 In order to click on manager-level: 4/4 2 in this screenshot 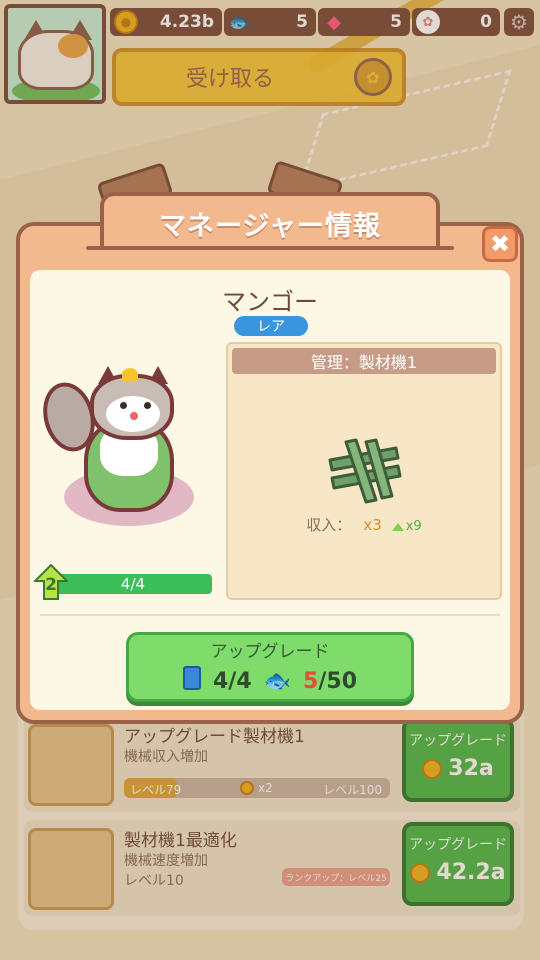, I will do `click(124, 582)`.